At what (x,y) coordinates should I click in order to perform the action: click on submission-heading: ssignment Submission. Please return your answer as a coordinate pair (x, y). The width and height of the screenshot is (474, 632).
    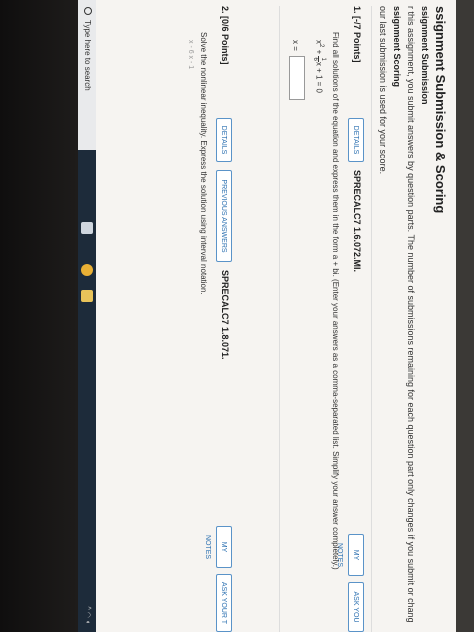
    Looking at the image, I should click on (425, 55).